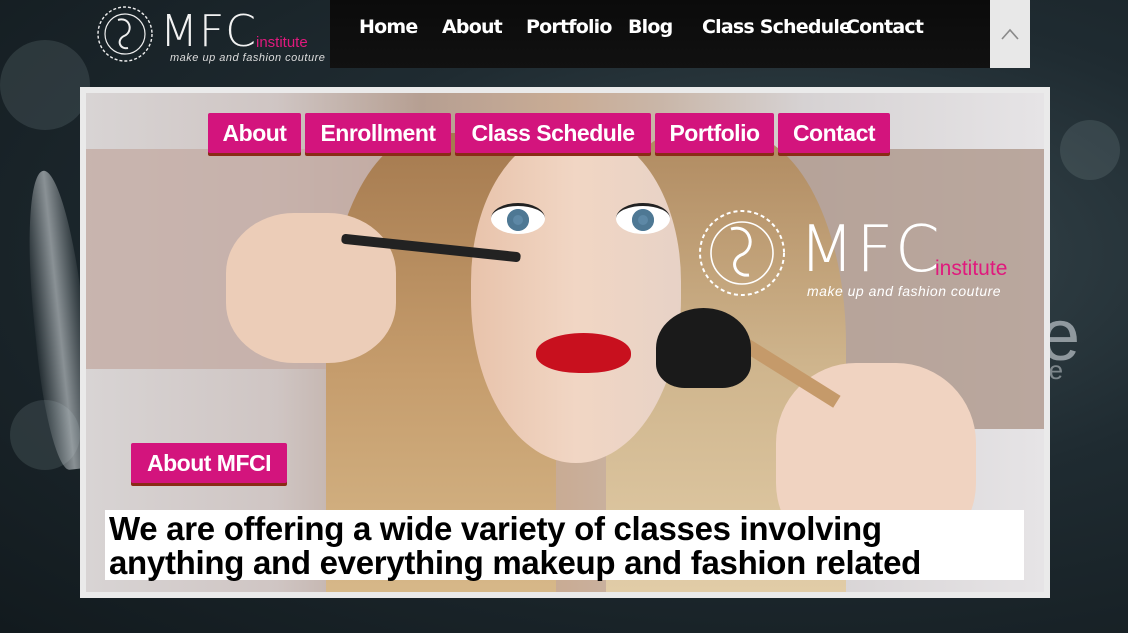 The image size is (1128, 633). What do you see at coordinates (282, 42) in the screenshot?
I see `logo-institute-text: institute` at bounding box center [282, 42].